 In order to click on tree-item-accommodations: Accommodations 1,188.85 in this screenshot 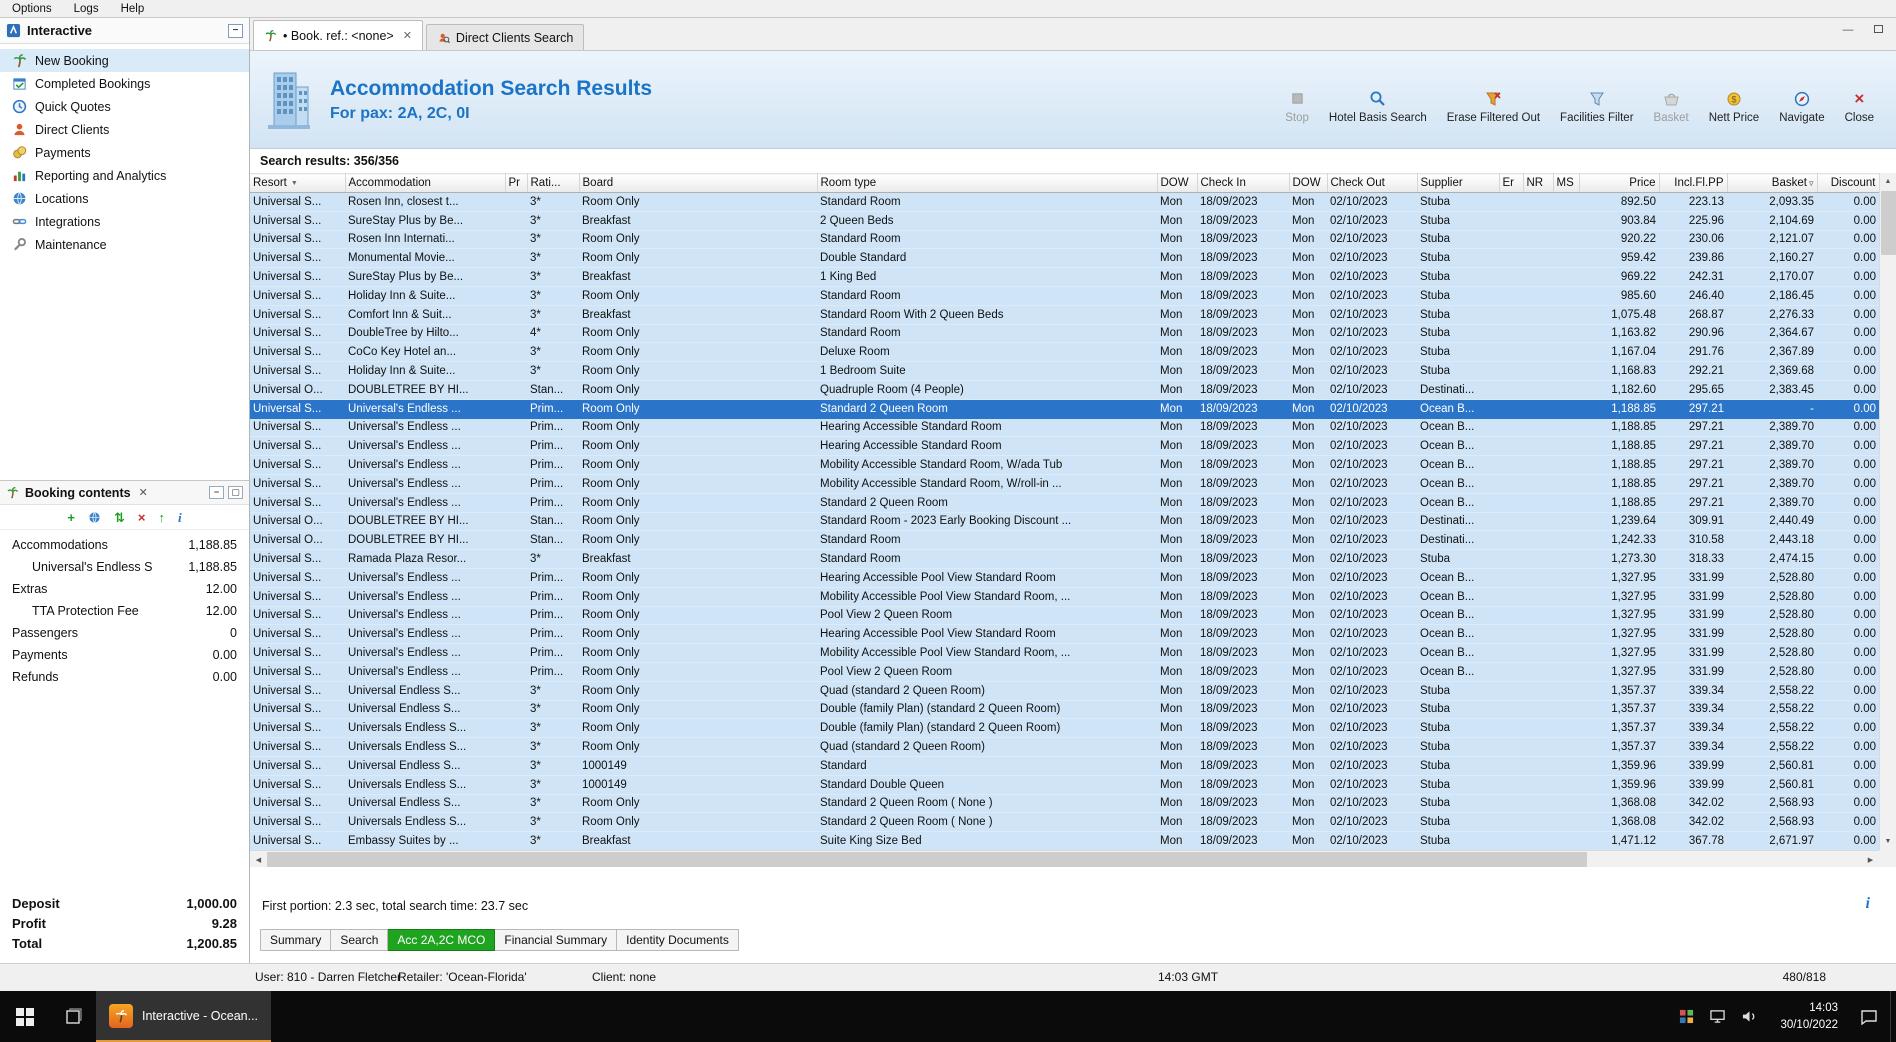, I will do `click(124, 545)`.